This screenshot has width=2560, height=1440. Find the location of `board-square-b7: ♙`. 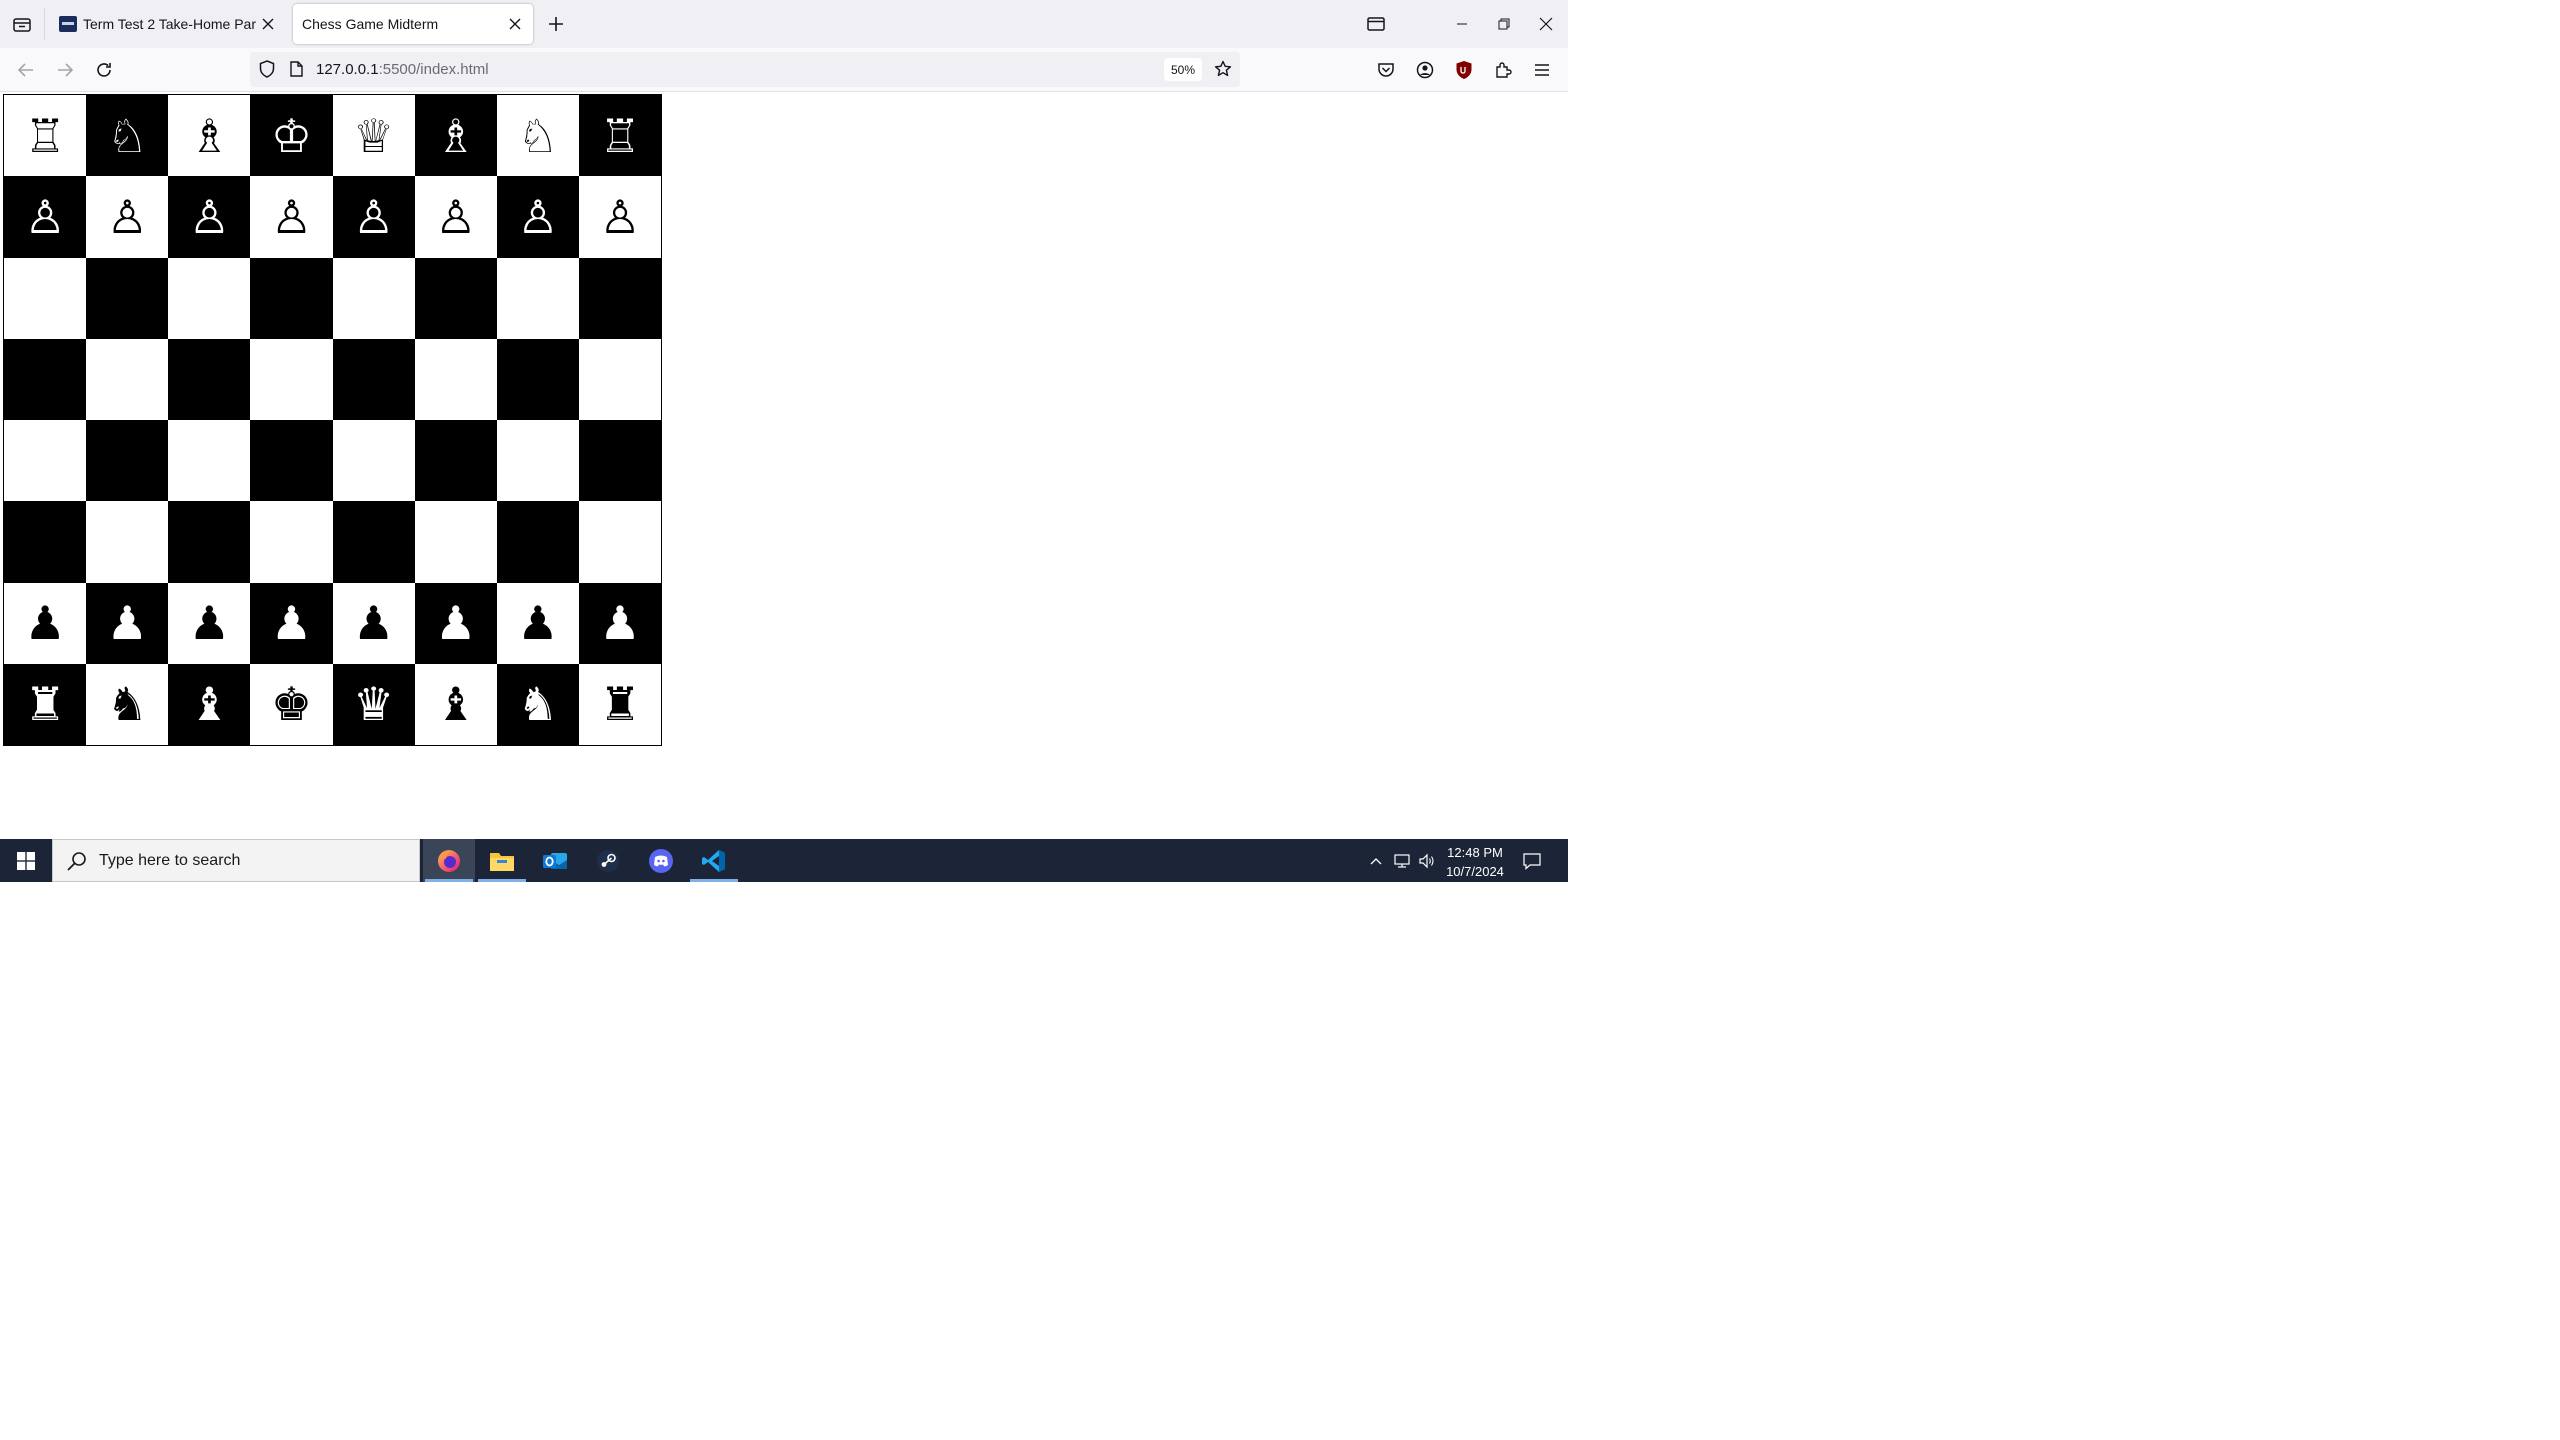

board-square-b7: ♙ is located at coordinates (127, 217).